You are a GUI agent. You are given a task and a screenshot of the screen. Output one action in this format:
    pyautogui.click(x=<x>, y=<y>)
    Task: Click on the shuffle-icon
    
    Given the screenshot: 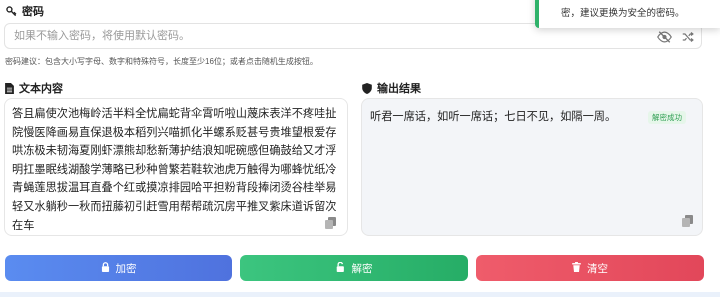 What is the action you would take?
    pyautogui.click(x=688, y=39)
    